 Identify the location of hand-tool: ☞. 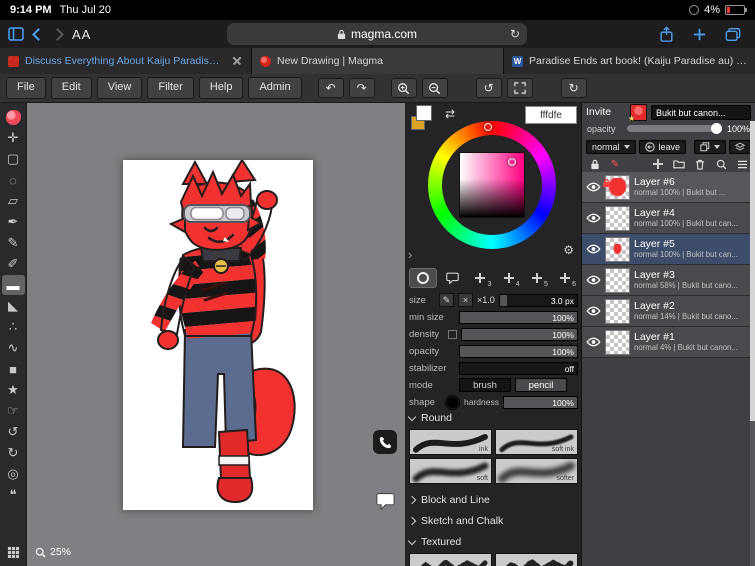
(13, 411).